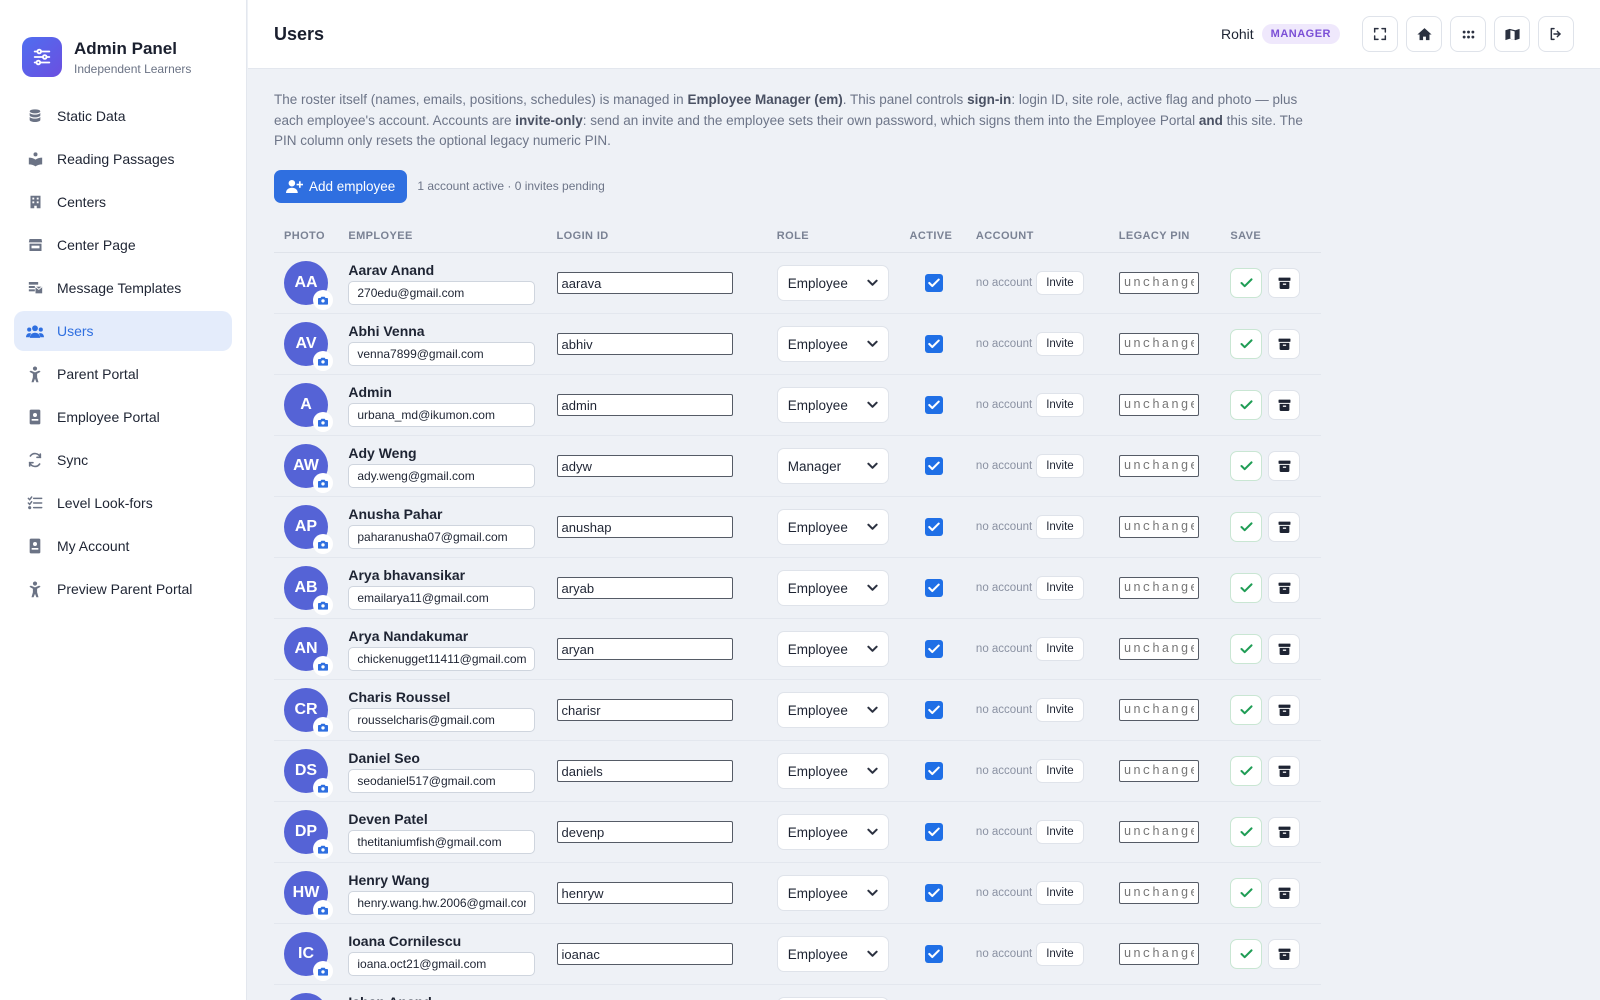 The width and height of the screenshot is (1600, 1000). I want to click on avatar: AN, so click(308, 651).